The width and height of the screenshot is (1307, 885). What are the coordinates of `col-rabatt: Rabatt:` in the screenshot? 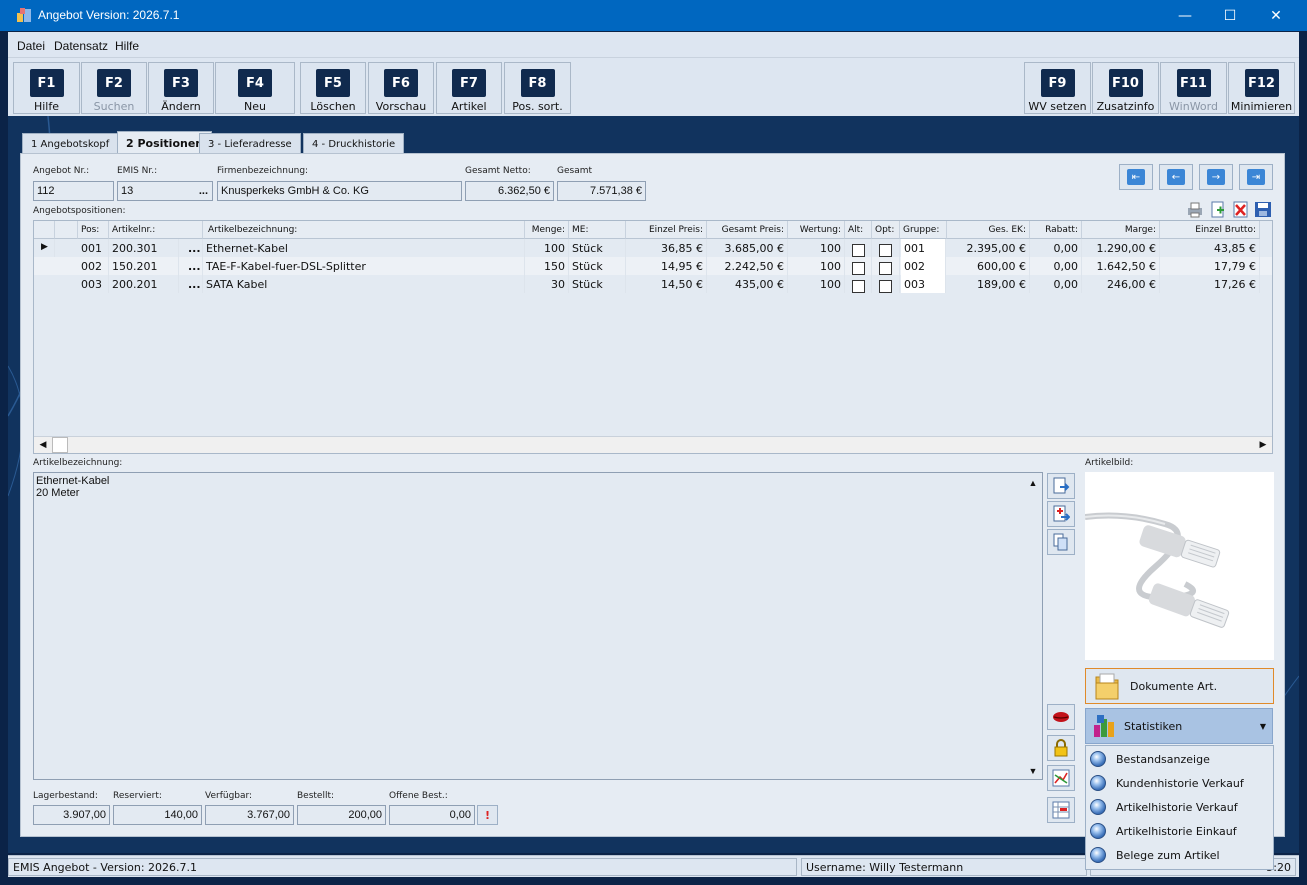 It's located at (1056, 230).